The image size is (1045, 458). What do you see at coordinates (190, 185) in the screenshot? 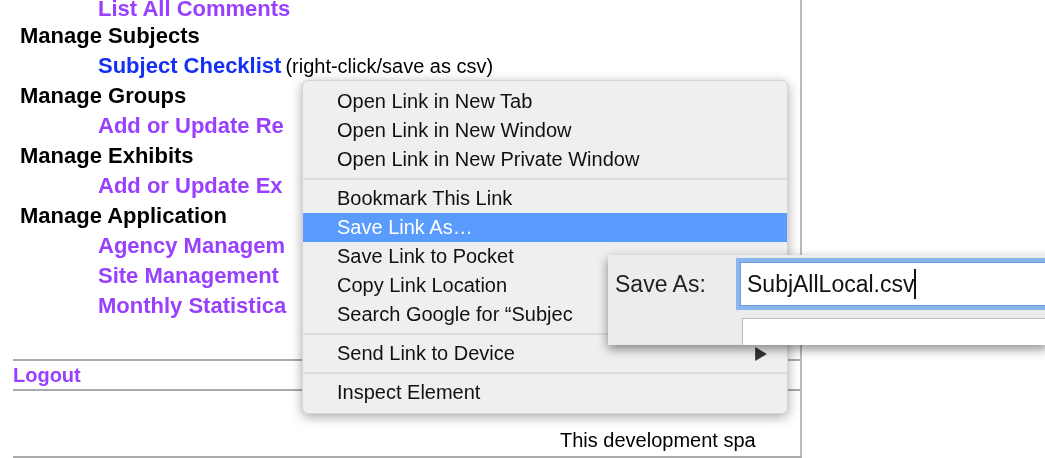
I see `nav-link: Add or Update Ex` at bounding box center [190, 185].